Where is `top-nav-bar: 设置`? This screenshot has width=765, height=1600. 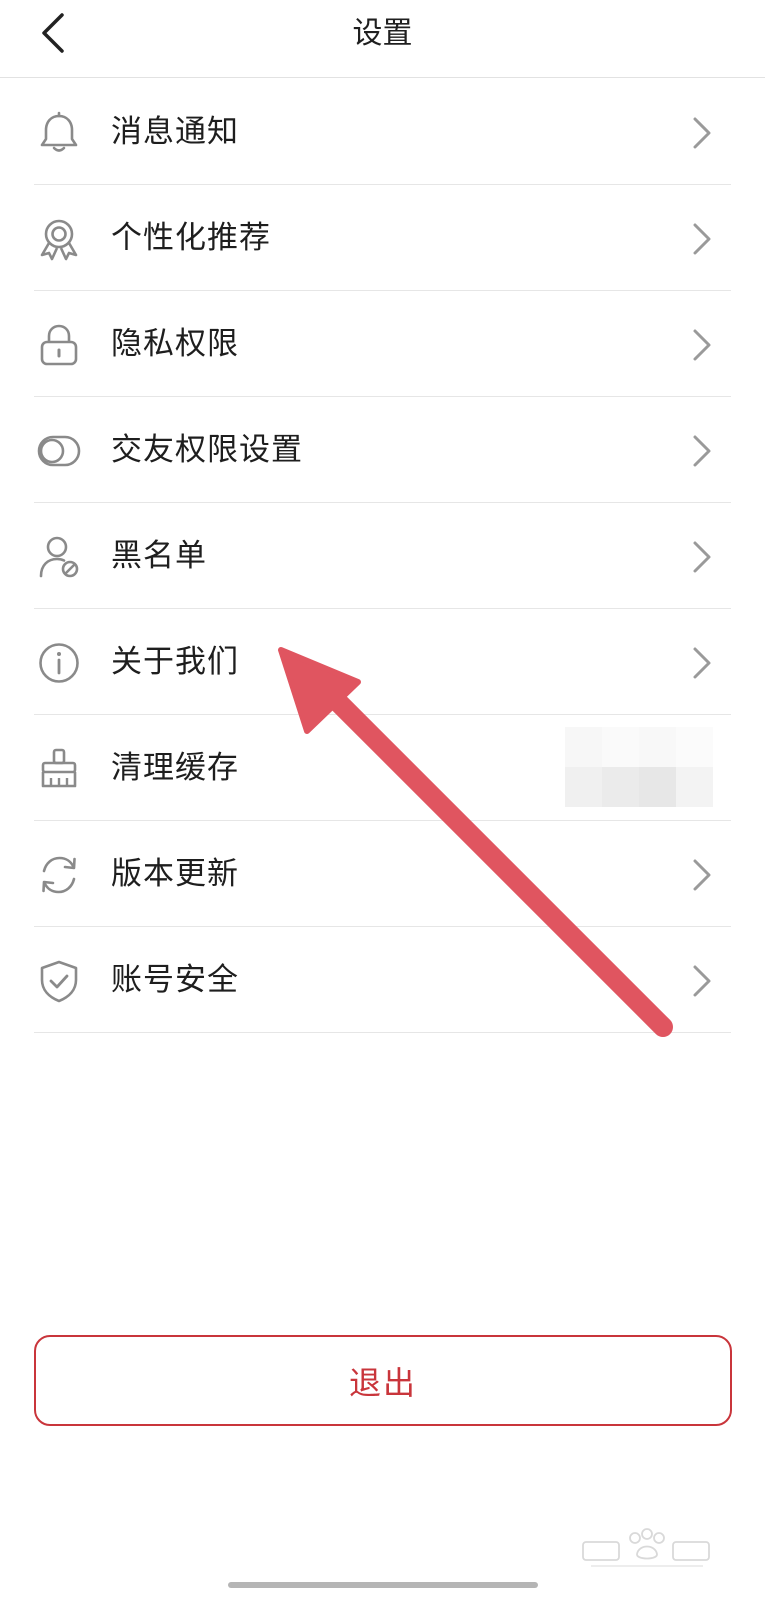
top-nav-bar: 设置 is located at coordinates (382, 39).